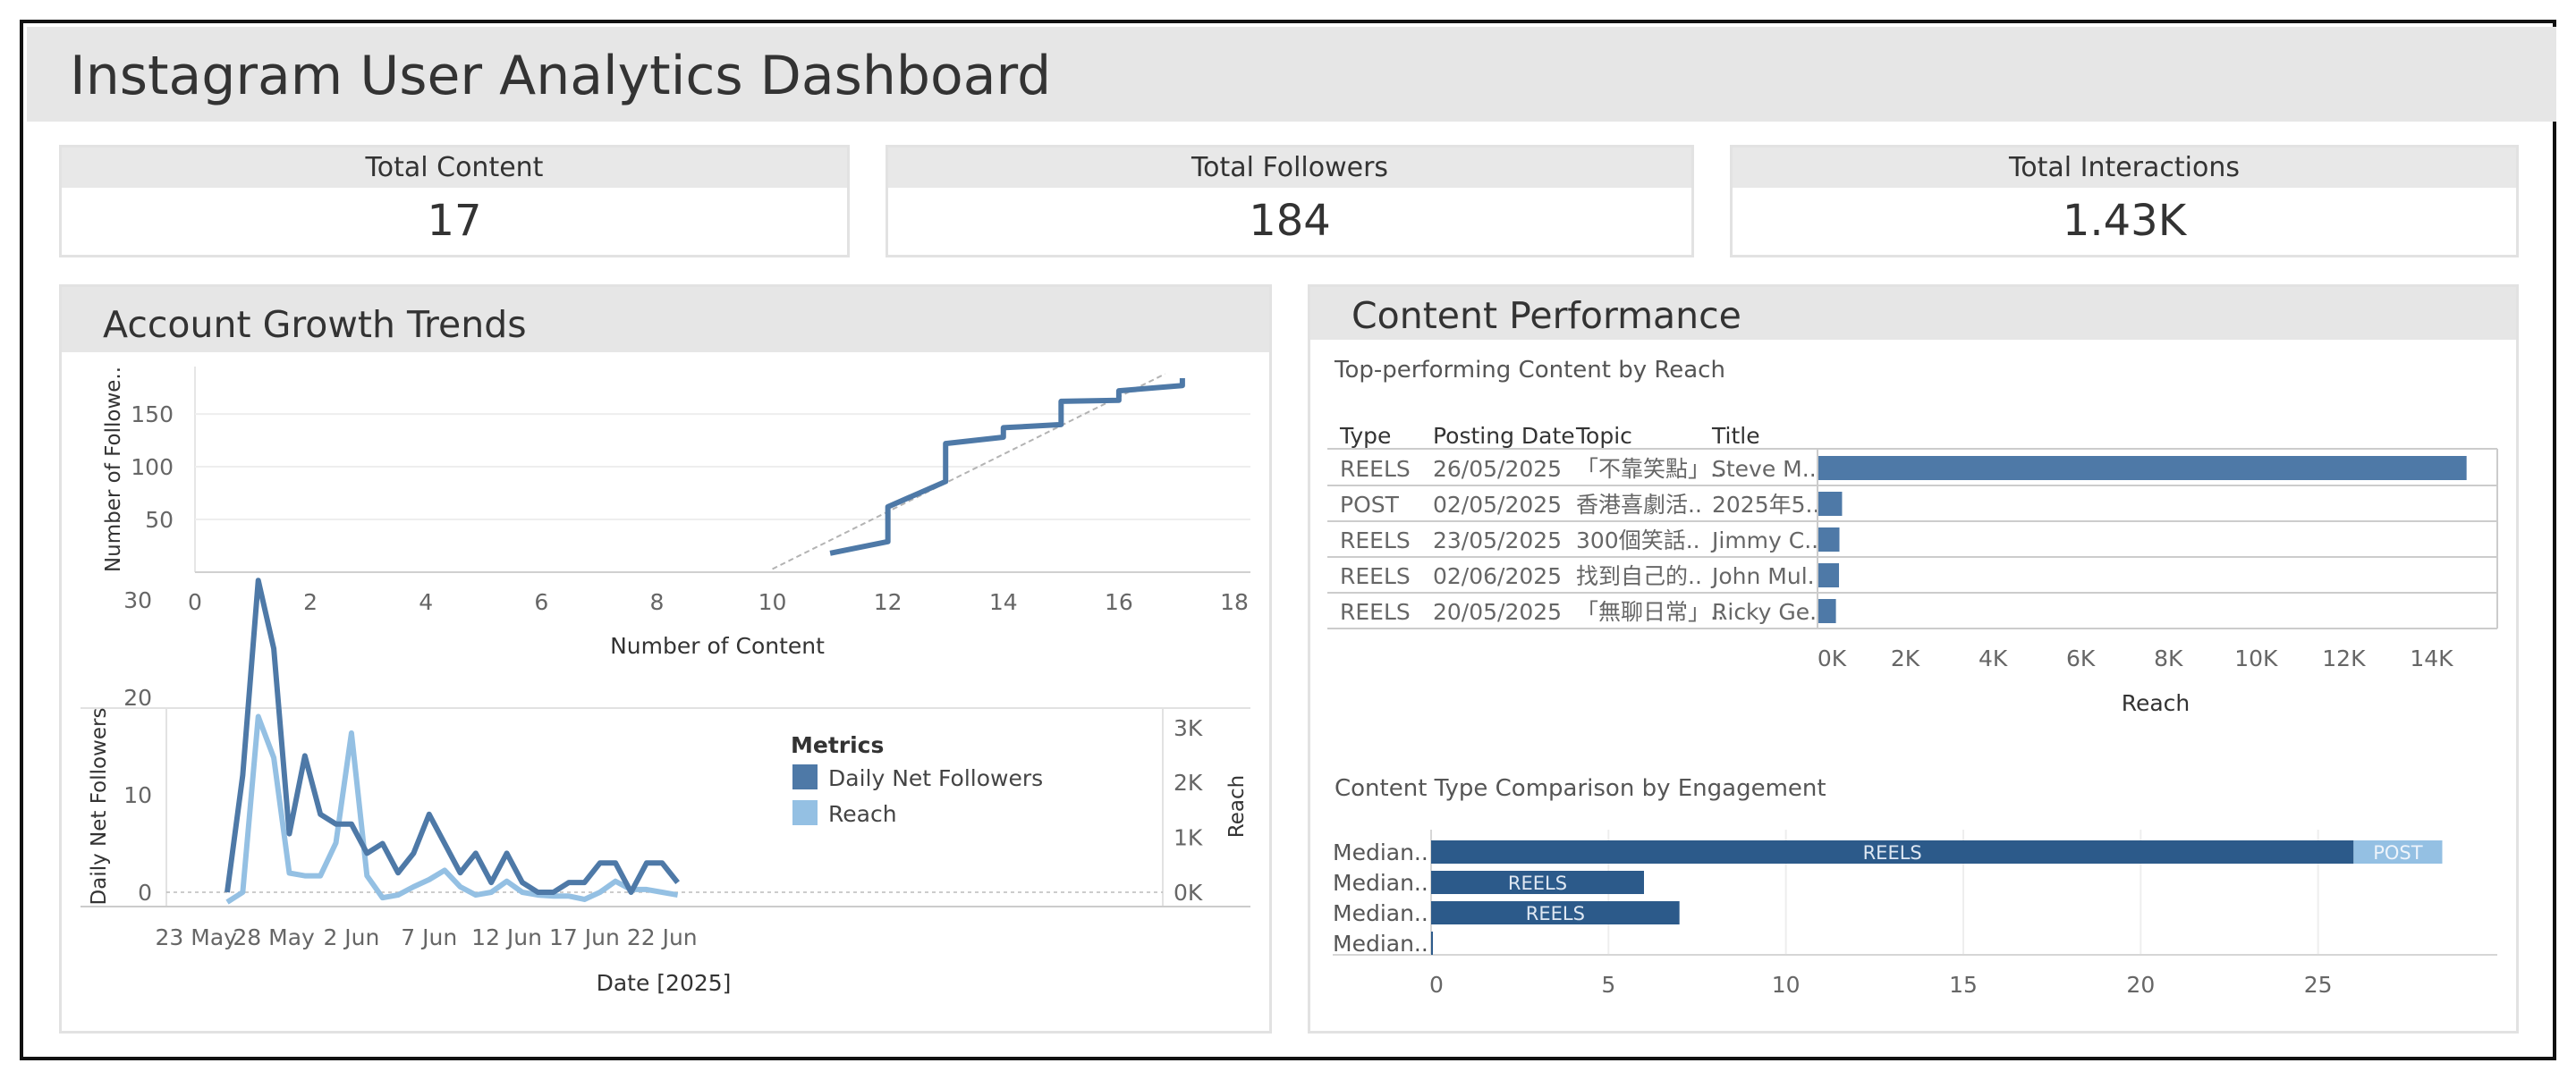 The image size is (2576, 1080). Describe the element at coordinates (717, 646) in the screenshot. I see `x-axis-label: Number of Content` at that location.